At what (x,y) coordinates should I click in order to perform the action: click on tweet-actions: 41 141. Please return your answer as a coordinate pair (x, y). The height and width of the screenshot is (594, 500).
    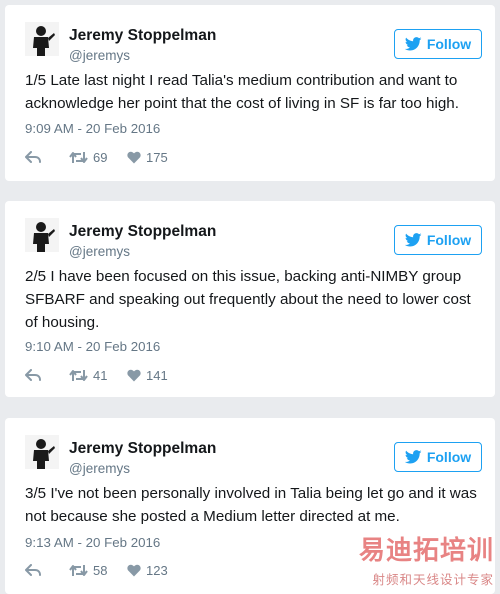
    Looking at the image, I should click on (96, 375).